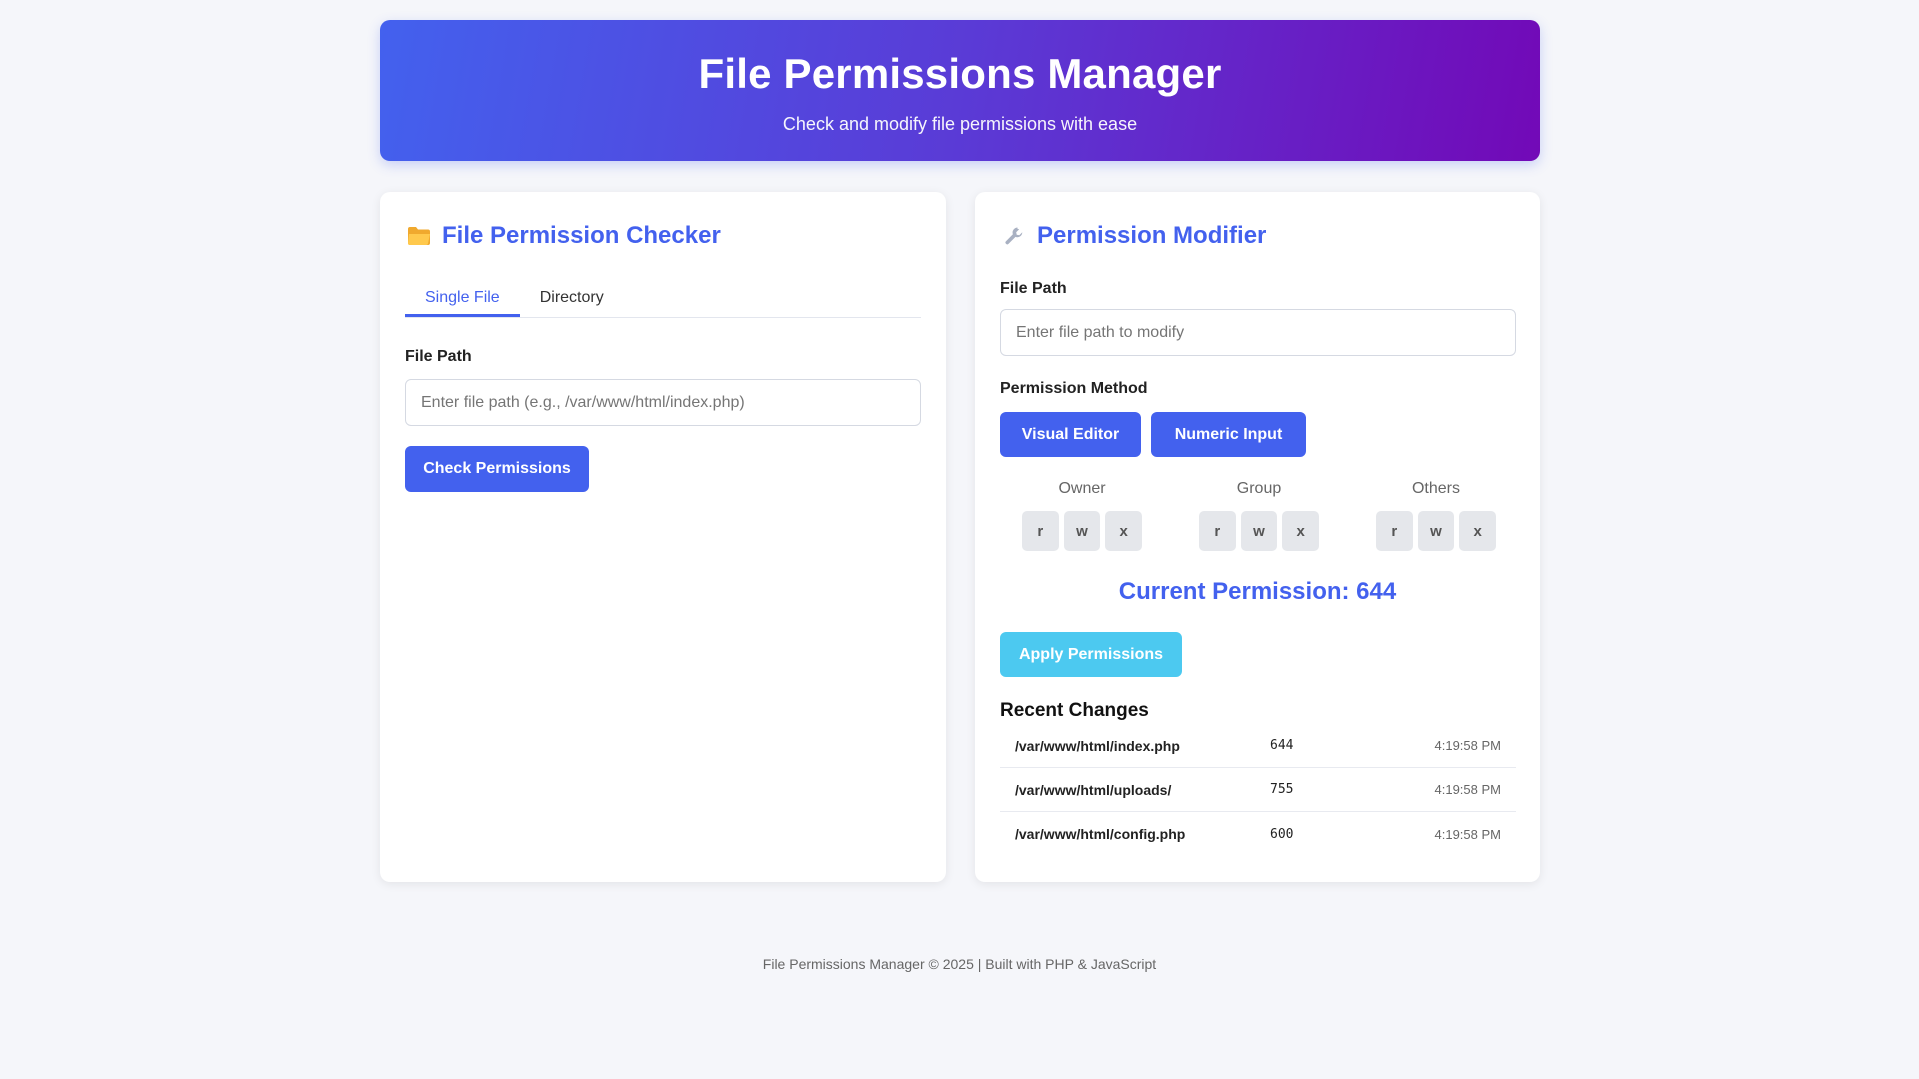 The height and width of the screenshot is (1079, 1919). What do you see at coordinates (663, 299) in the screenshot?
I see `checker-tabs: Single File Directory` at bounding box center [663, 299].